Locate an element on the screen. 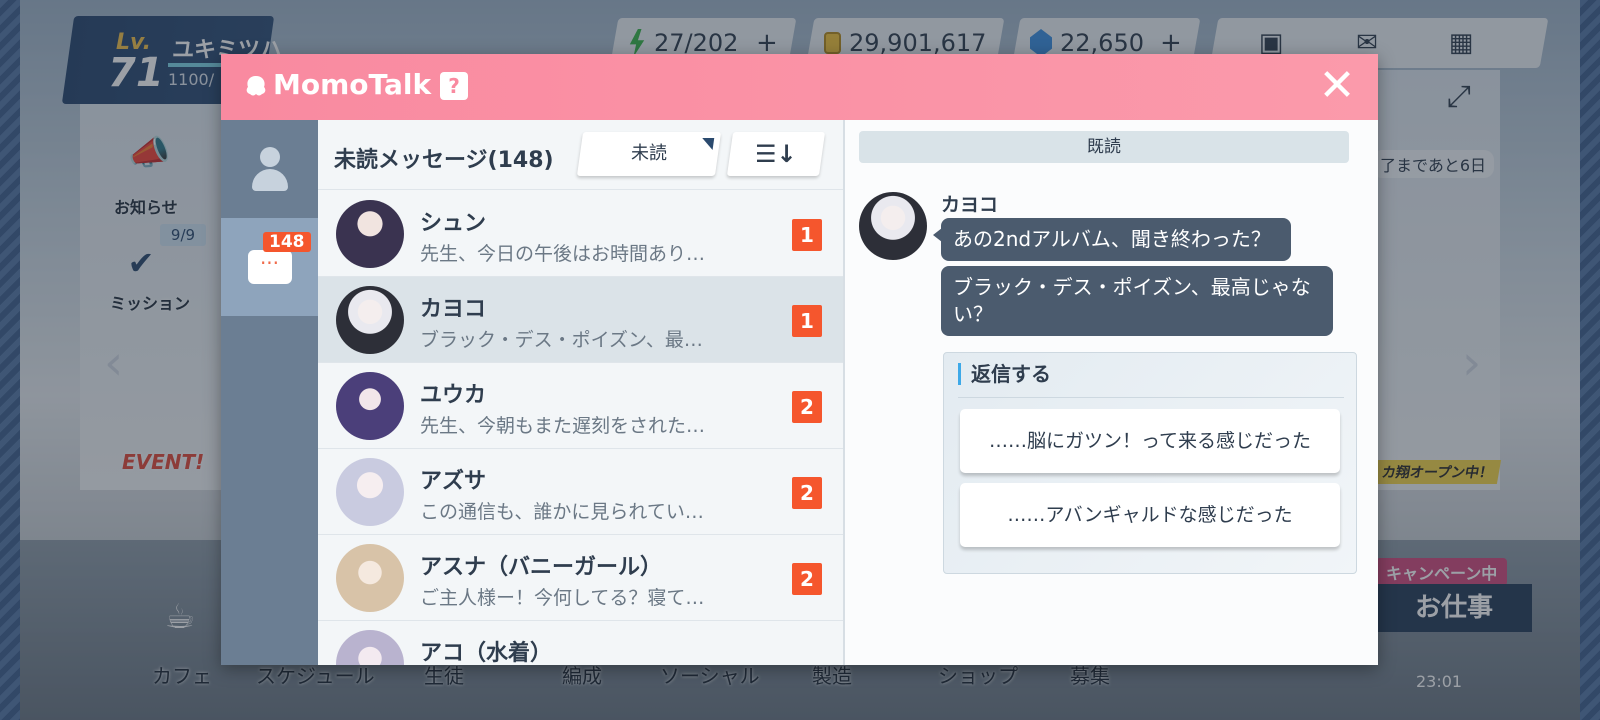 The width and height of the screenshot is (1600, 720). sort-icon: ☰↓ is located at coordinates (776, 154).